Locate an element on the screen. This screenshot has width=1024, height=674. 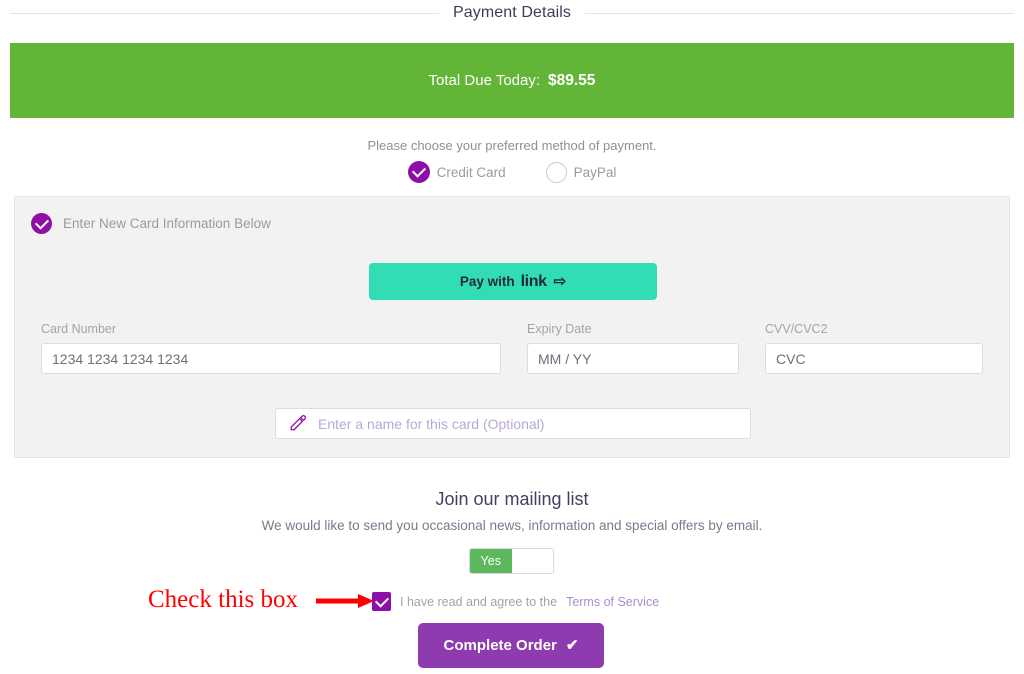
page-title: Payment Details is located at coordinates (512, 12).